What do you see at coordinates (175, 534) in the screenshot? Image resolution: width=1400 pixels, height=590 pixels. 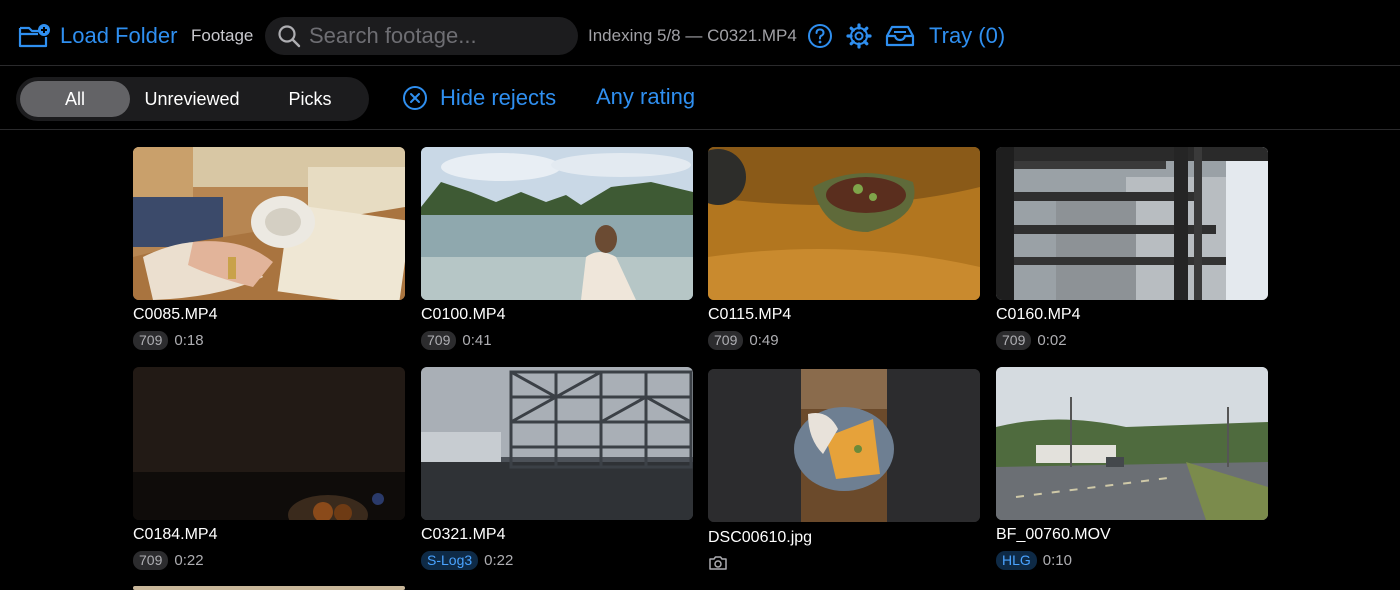 I see `clip-filename: C0184.MP4` at bounding box center [175, 534].